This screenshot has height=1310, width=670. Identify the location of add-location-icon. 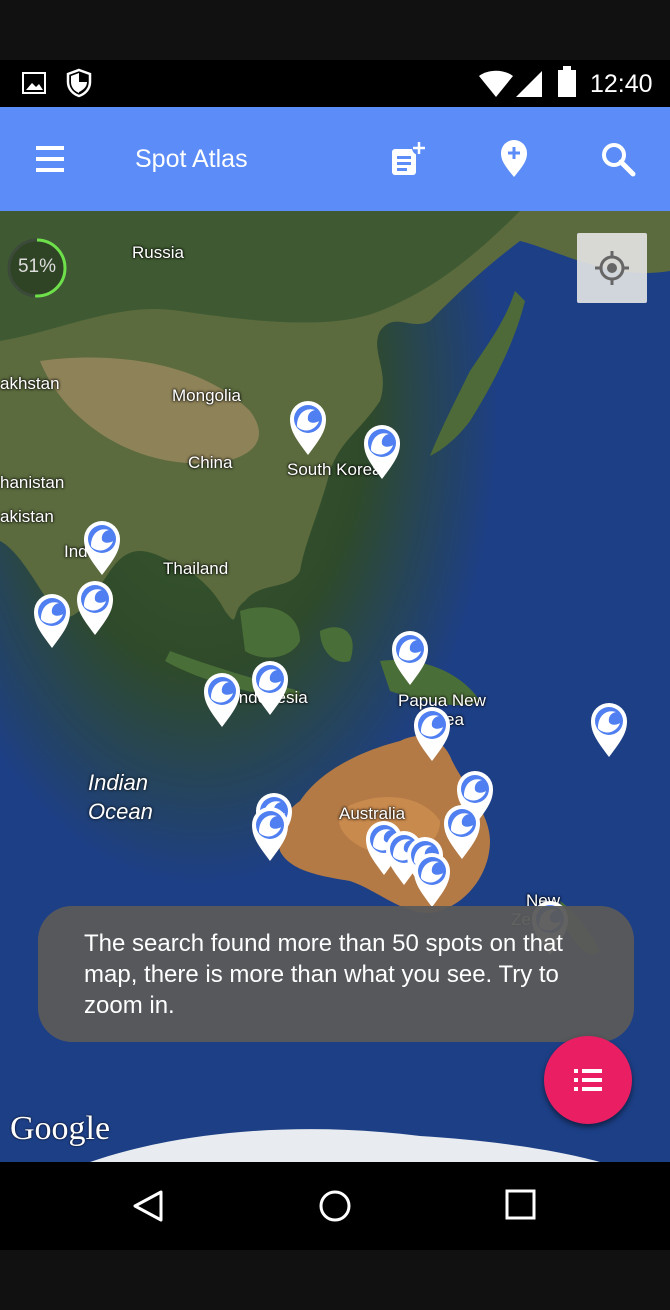
(514, 159).